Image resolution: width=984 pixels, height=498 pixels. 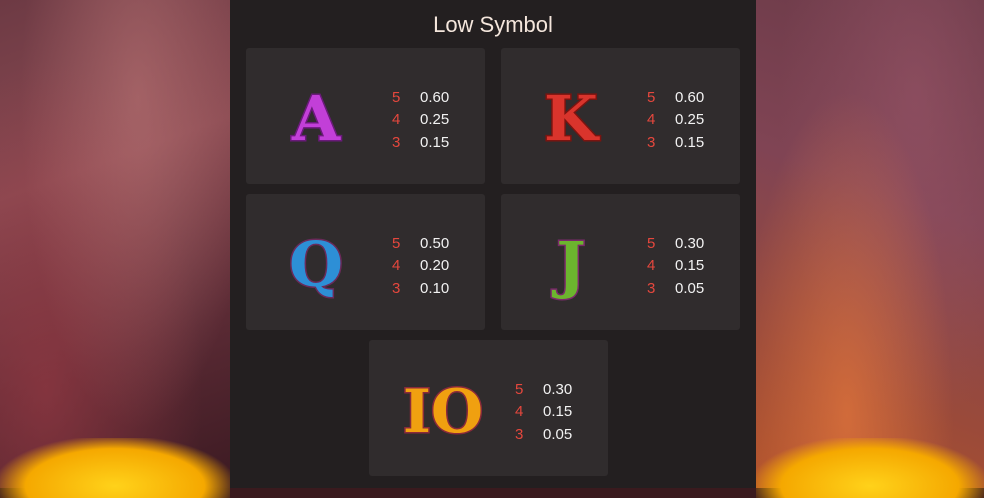 I want to click on pay-value: 0.10, so click(x=435, y=288).